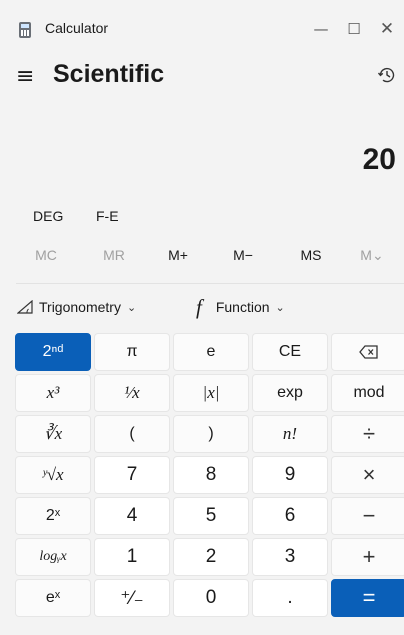 This screenshot has width=404, height=635. I want to click on backspace-button, so click(367, 352).